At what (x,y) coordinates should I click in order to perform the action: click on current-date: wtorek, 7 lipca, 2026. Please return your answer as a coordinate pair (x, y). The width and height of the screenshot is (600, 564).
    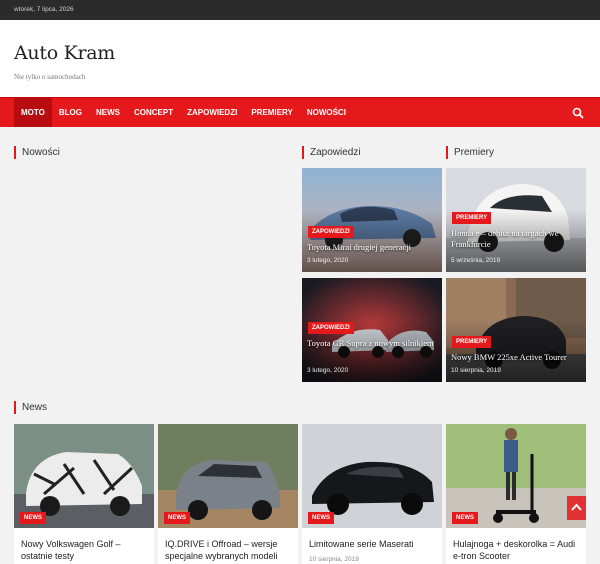
    Looking at the image, I should click on (44, 9).